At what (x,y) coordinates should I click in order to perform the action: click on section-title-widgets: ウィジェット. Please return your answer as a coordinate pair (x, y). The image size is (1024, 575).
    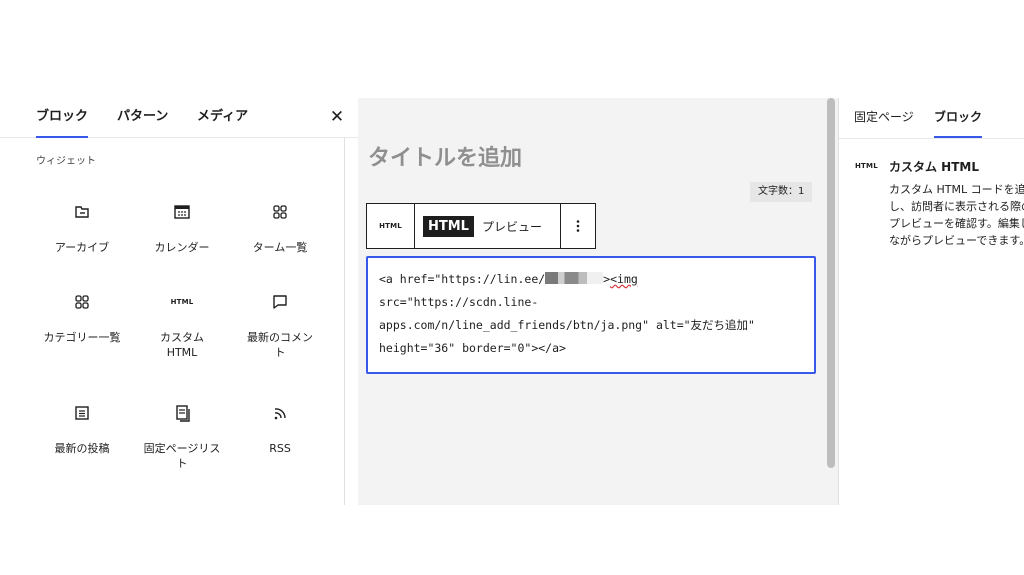
    Looking at the image, I should click on (66, 161).